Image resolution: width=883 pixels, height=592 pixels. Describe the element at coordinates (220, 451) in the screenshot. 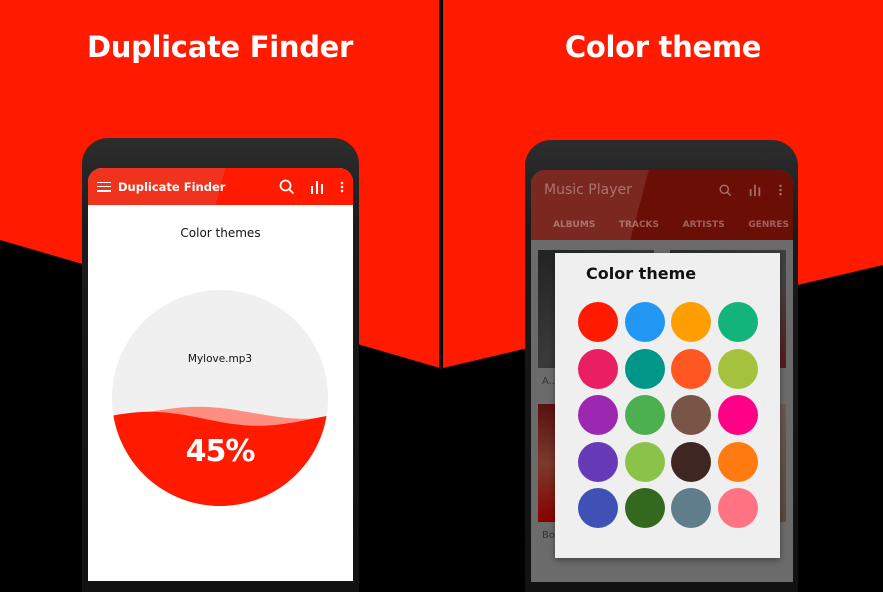

I see `progress-percent: 45%` at that location.